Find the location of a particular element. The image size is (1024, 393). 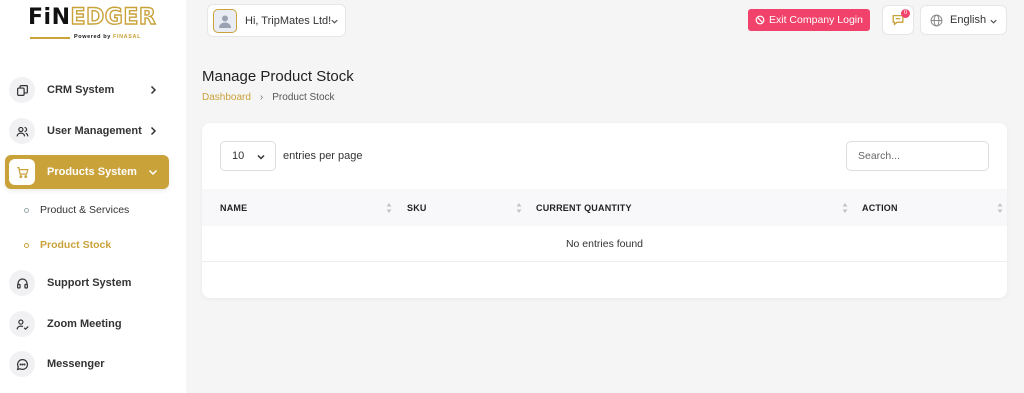

sidebar-item-label: Zoom Meeting is located at coordinates (84, 324).